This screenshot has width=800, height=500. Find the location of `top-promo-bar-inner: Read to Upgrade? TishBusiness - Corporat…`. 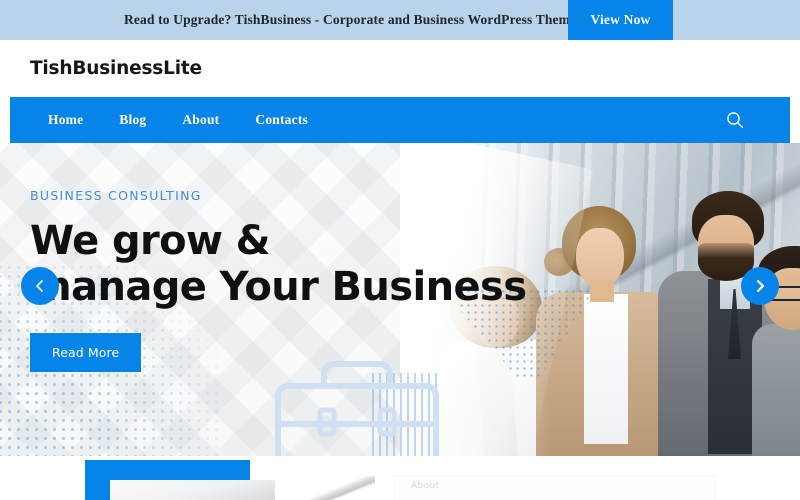

top-promo-bar-inner: Read to Upgrade? TishBusiness - Corporat… is located at coordinates (400, 20).